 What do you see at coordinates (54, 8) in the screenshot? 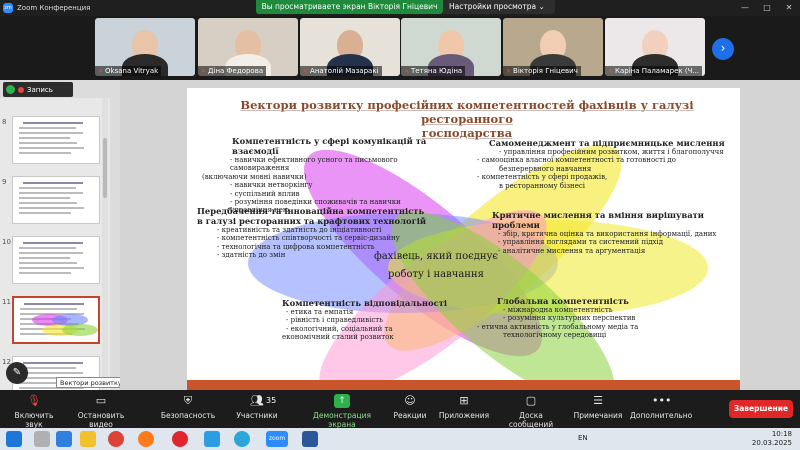
I see `app-title: Zoom Конференция` at bounding box center [54, 8].